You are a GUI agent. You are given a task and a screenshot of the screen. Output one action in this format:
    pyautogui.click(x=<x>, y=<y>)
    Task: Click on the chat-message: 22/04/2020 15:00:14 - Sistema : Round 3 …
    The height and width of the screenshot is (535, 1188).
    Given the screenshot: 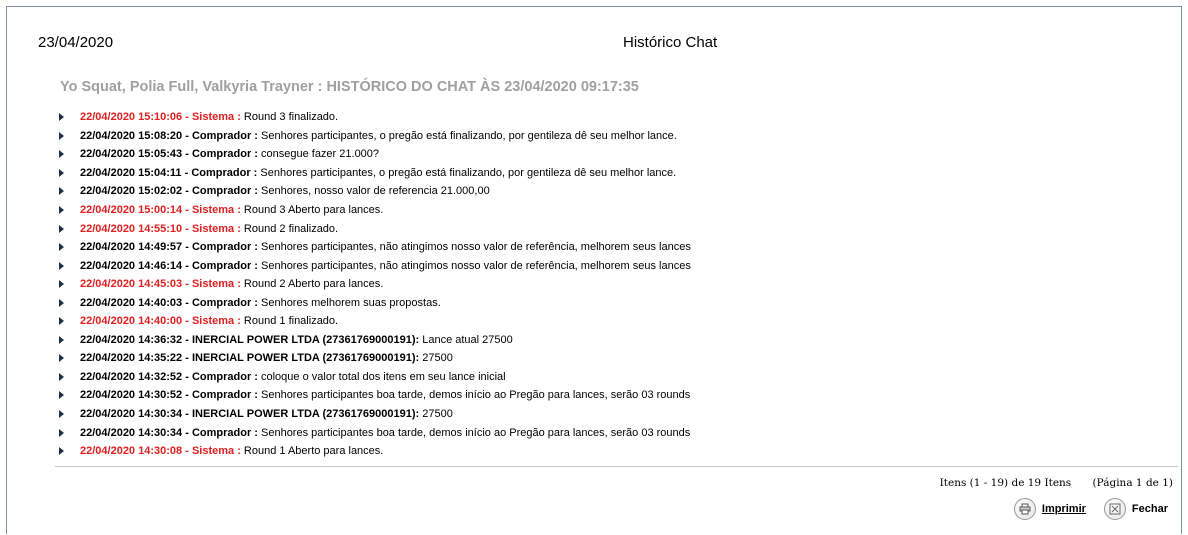 What is the action you would take?
    pyautogui.click(x=374, y=210)
    